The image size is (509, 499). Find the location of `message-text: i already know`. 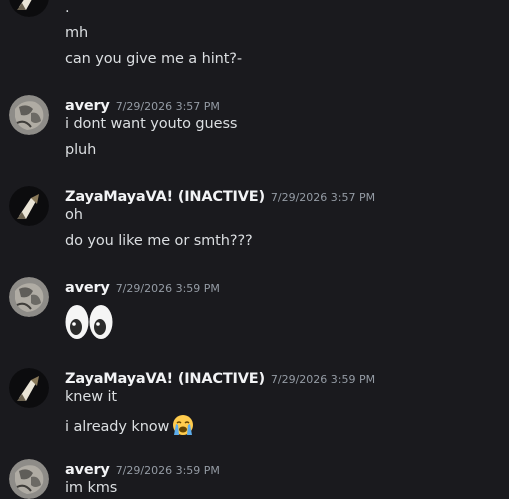

message-text: i already know is located at coordinates (117, 427).